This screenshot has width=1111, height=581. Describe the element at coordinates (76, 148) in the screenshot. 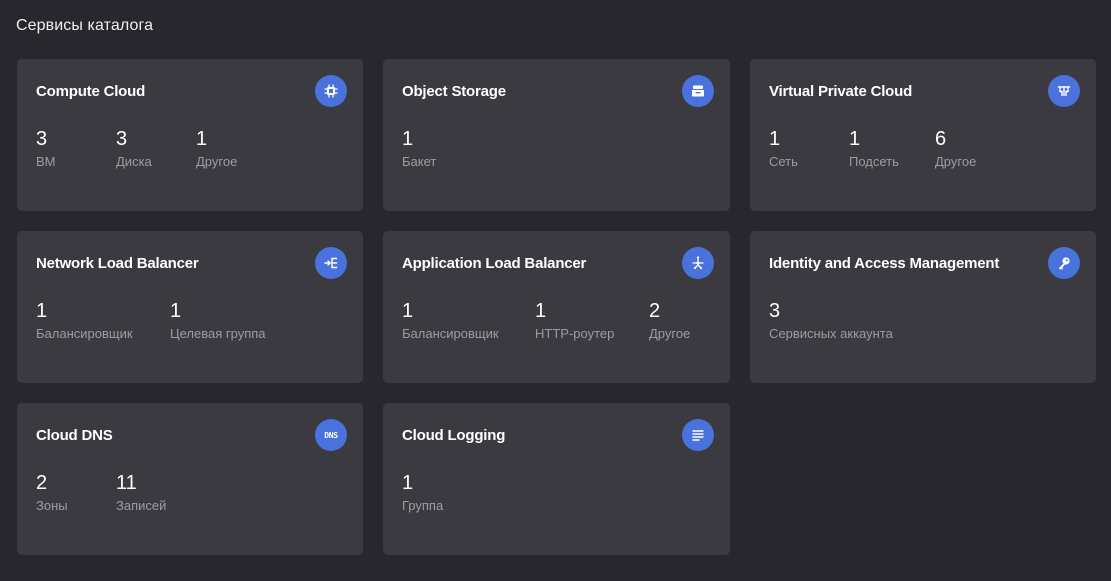

I see `stat: 3 ВМ` at that location.